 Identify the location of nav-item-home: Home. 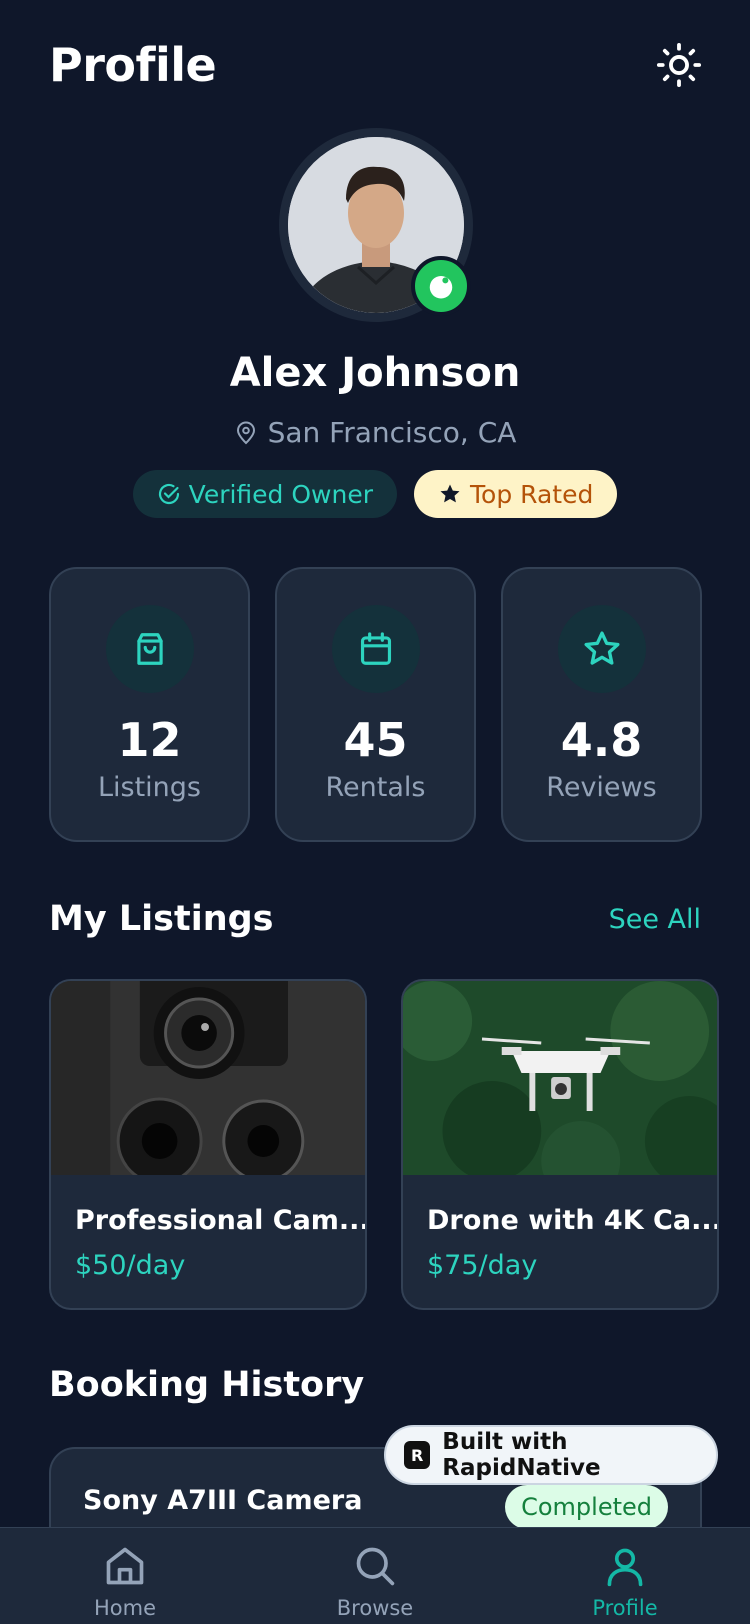
(125, 1576).